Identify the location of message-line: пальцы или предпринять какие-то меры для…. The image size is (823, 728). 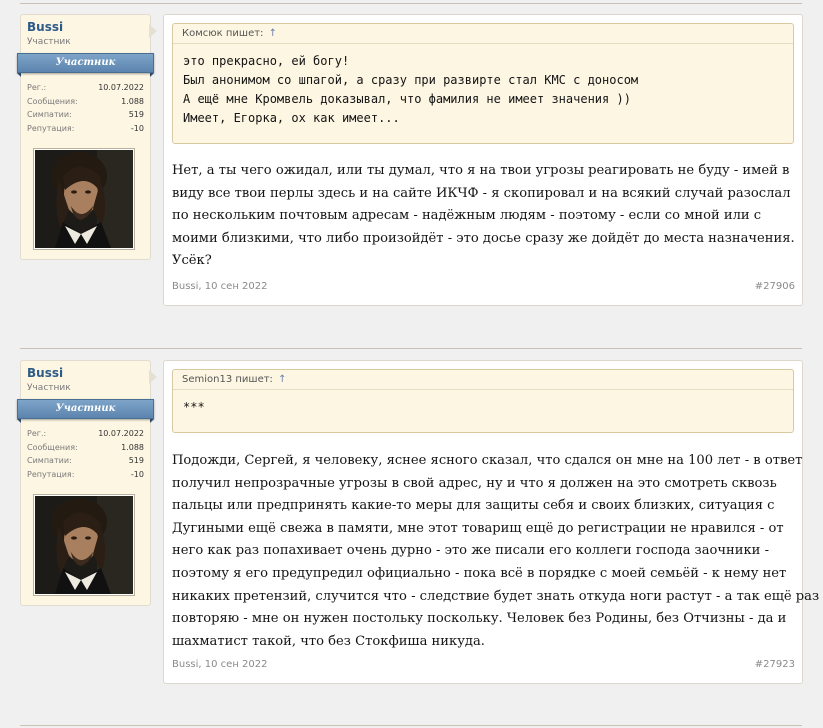
(473, 506).